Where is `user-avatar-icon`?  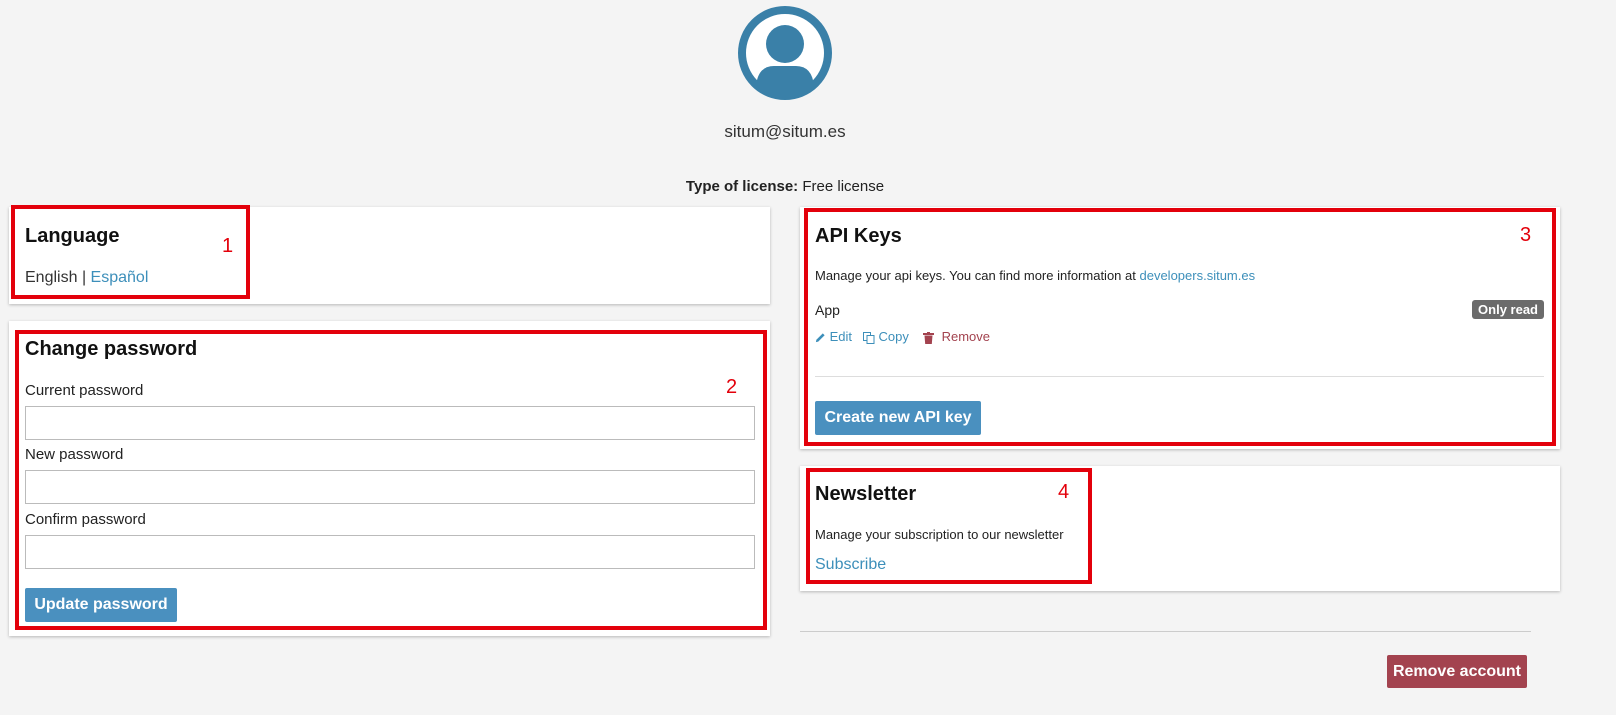 user-avatar-icon is located at coordinates (785, 53).